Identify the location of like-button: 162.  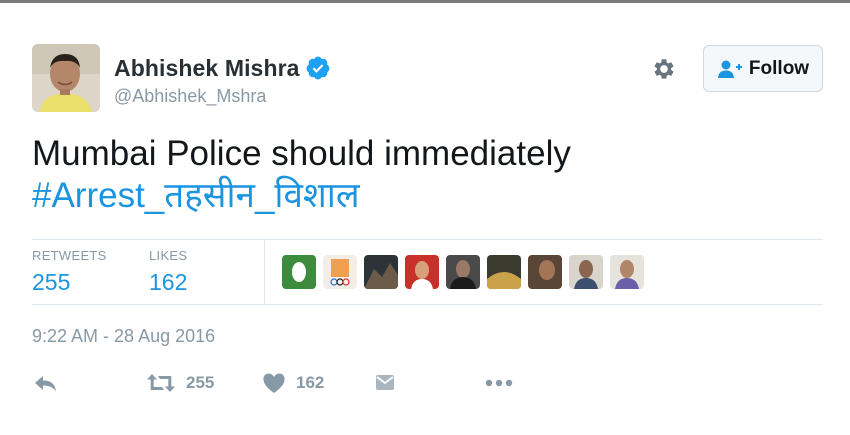
(293, 383).